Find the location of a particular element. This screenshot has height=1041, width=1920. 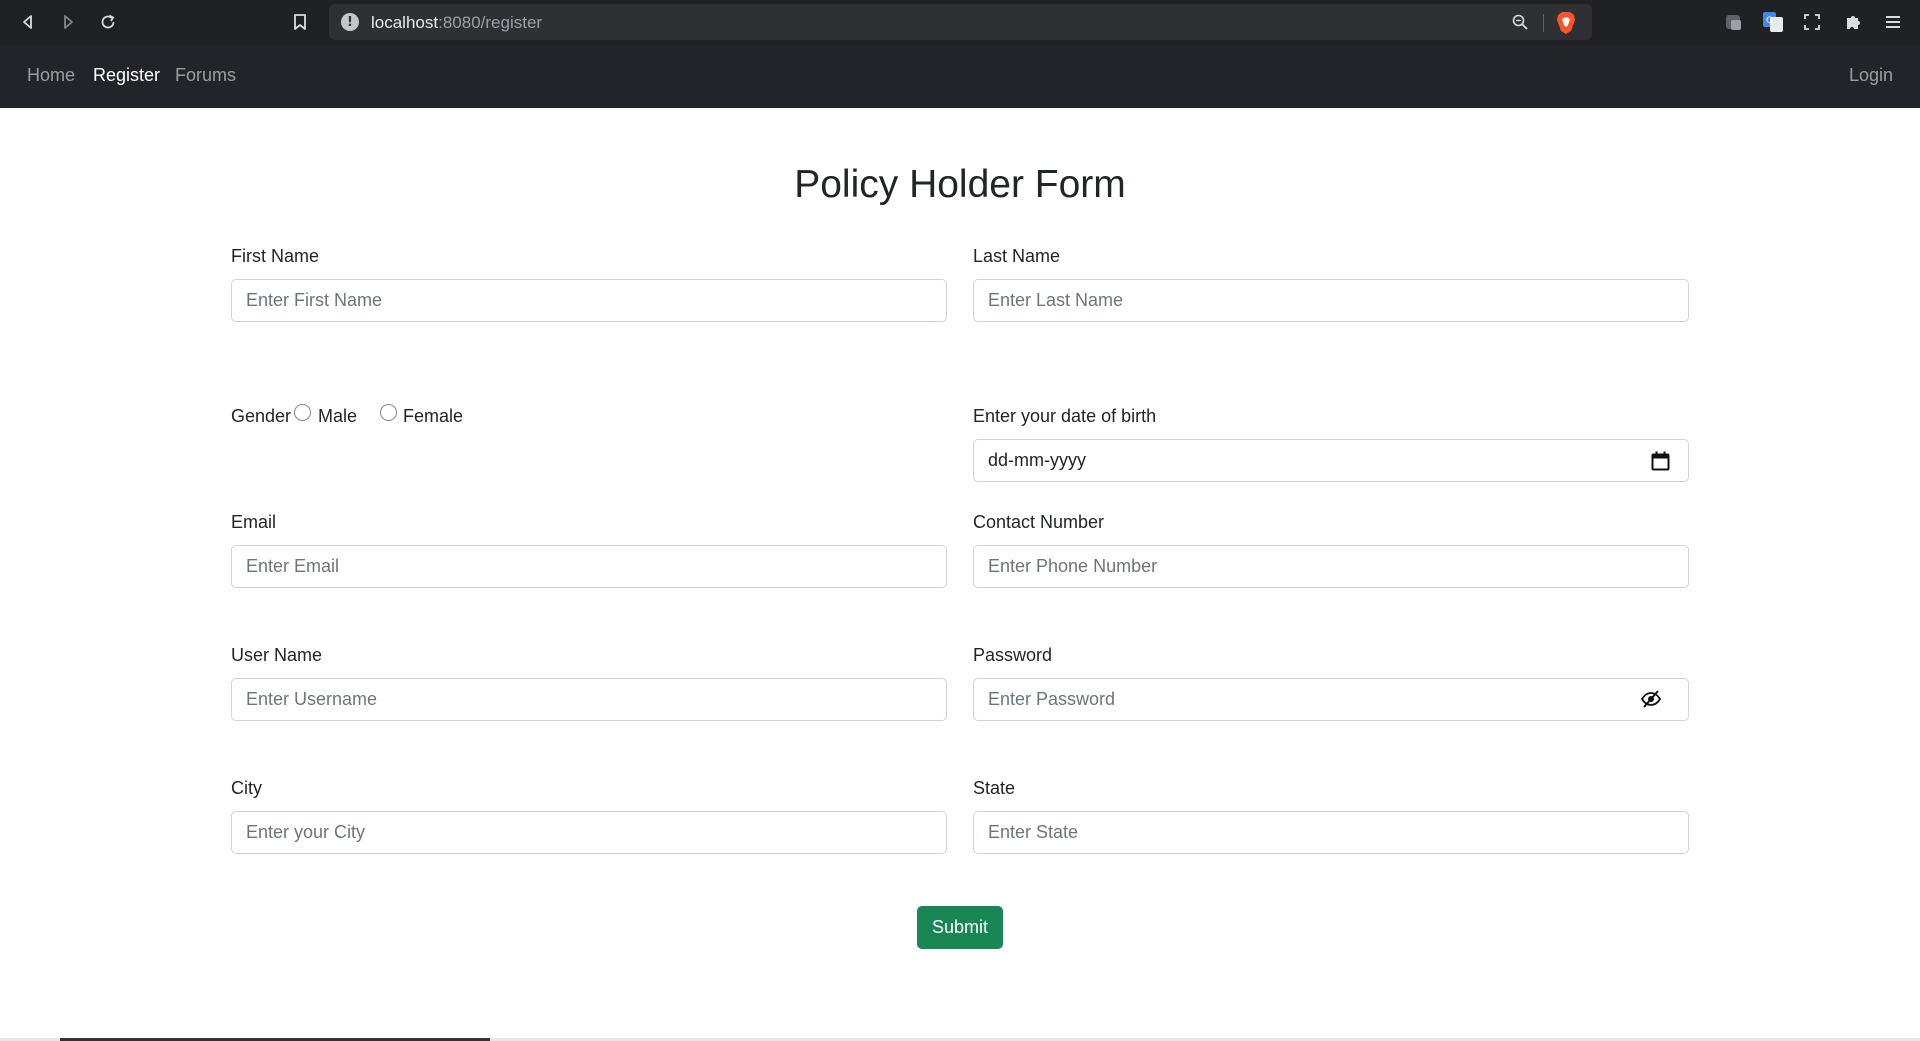

email-label: Email is located at coordinates (254, 522).